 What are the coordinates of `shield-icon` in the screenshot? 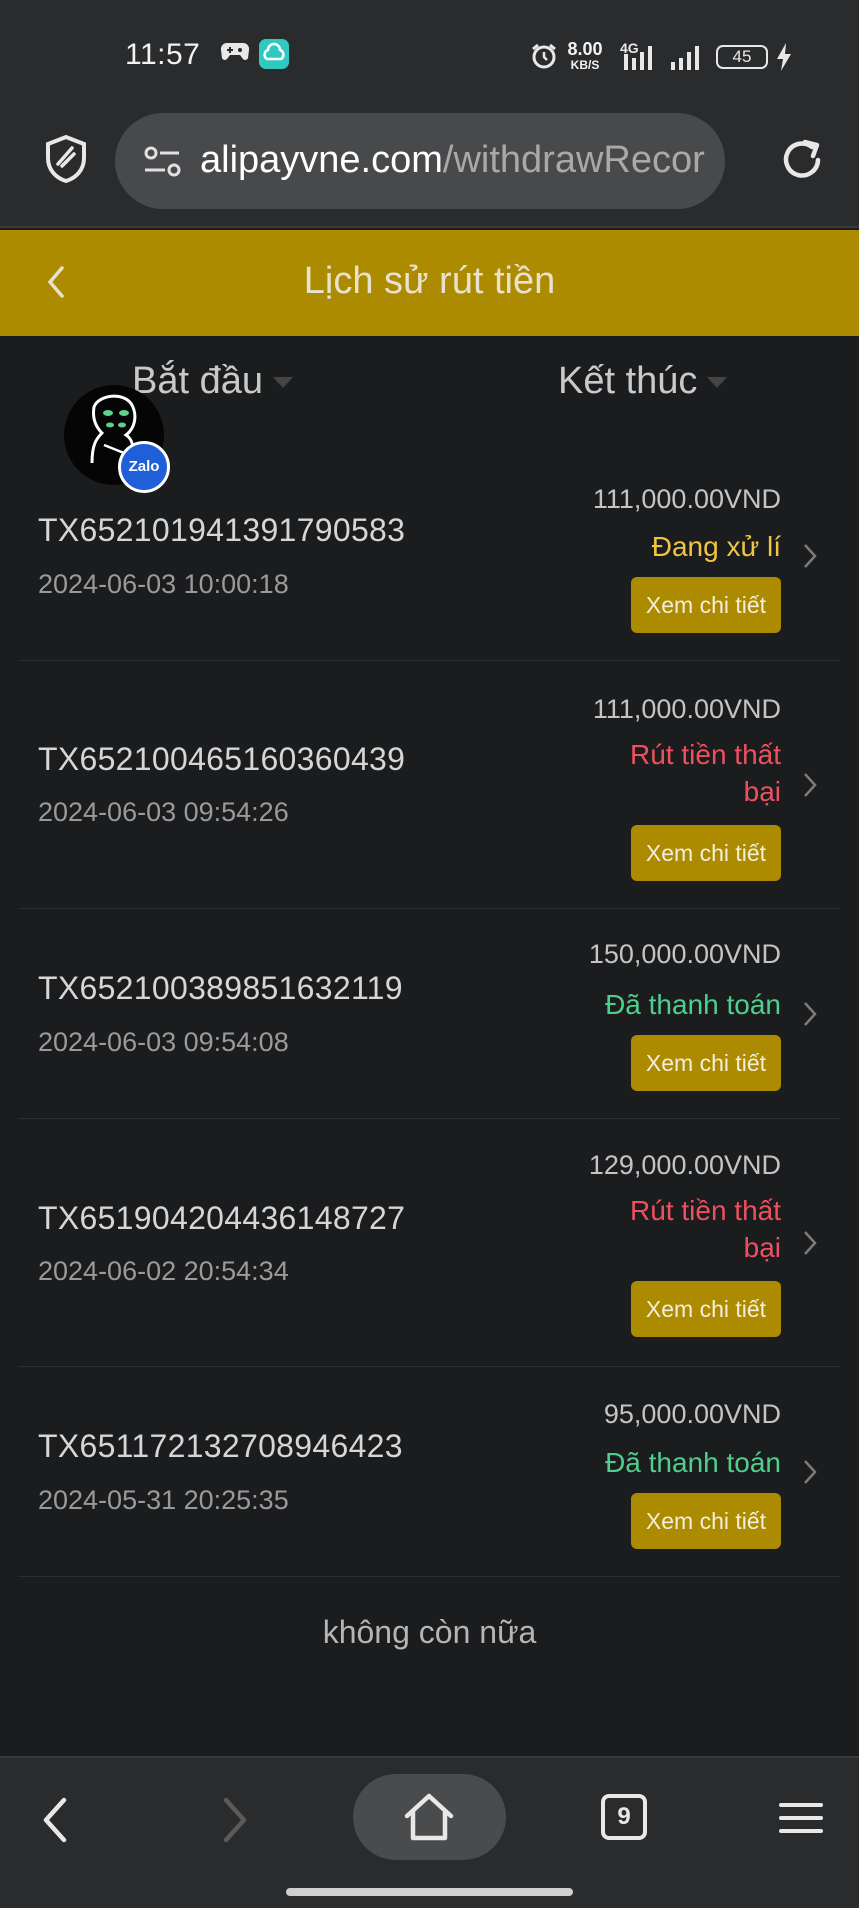 It's located at (66, 159).